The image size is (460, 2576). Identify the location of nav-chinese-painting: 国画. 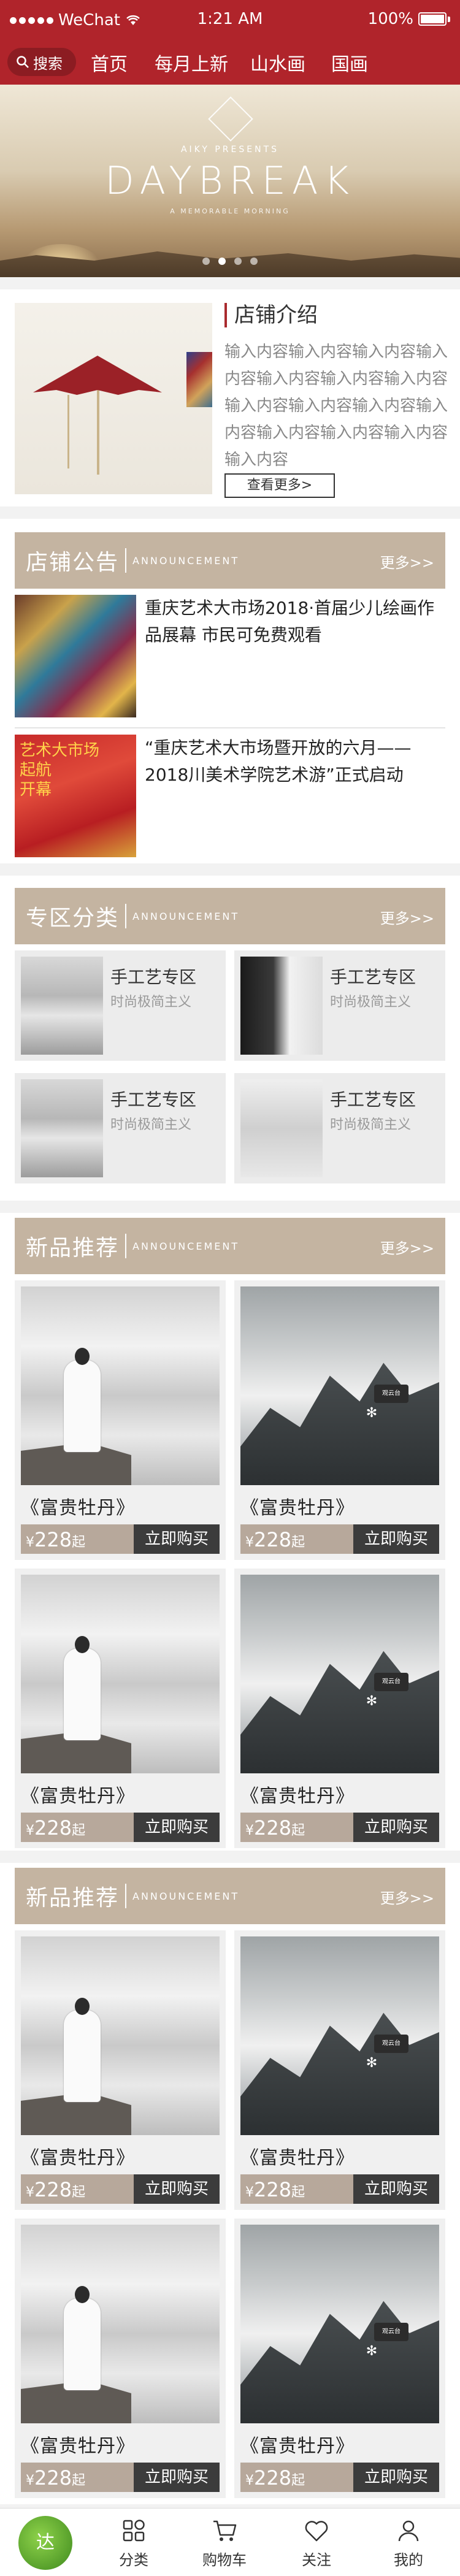
(349, 62).